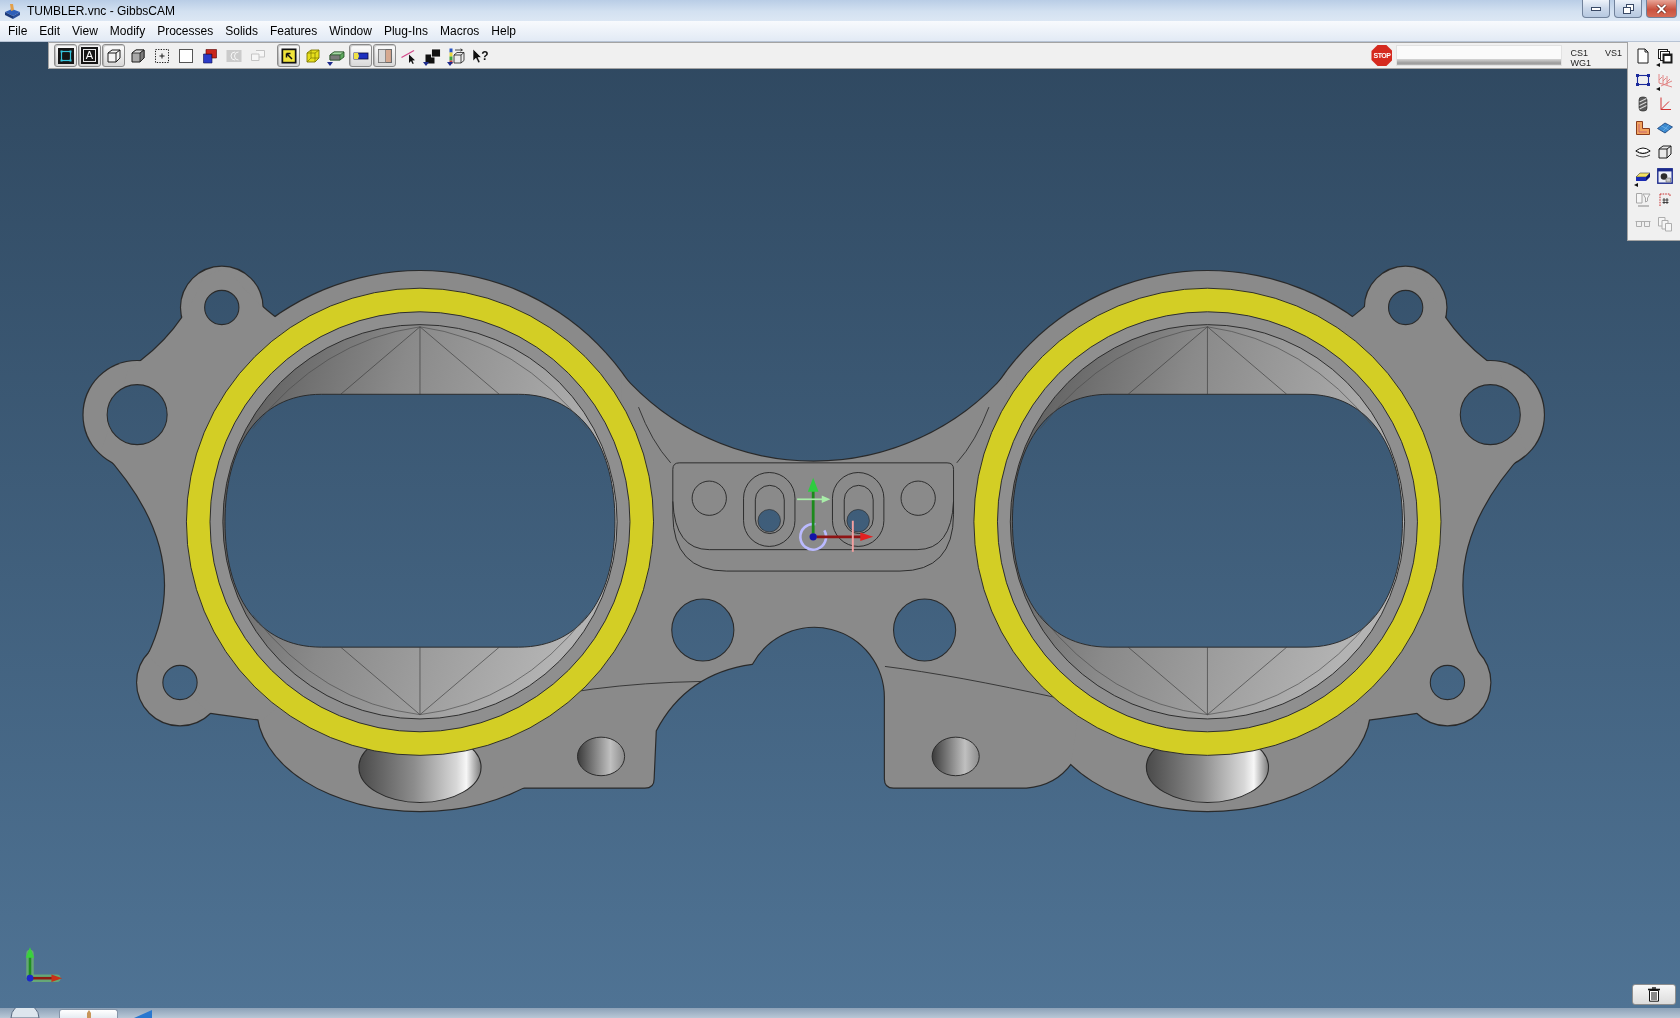 Image resolution: width=1680 pixels, height=1018 pixels. What do you see at coordinates (25, 1013) in the screenshot?
I see `start-orb-icon` at bounding box center [25, 1013].